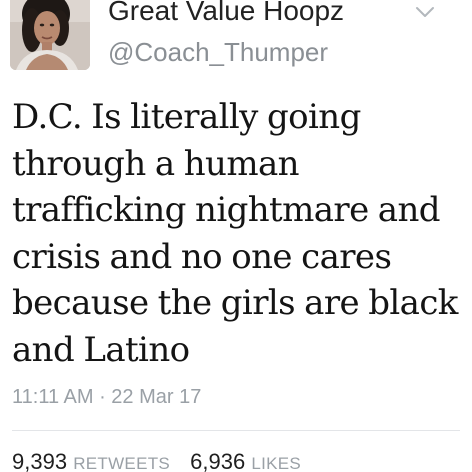  Describe the element at coordinates (276, 463) in the screenshot. I see `likes-label: LIKES` at that location.